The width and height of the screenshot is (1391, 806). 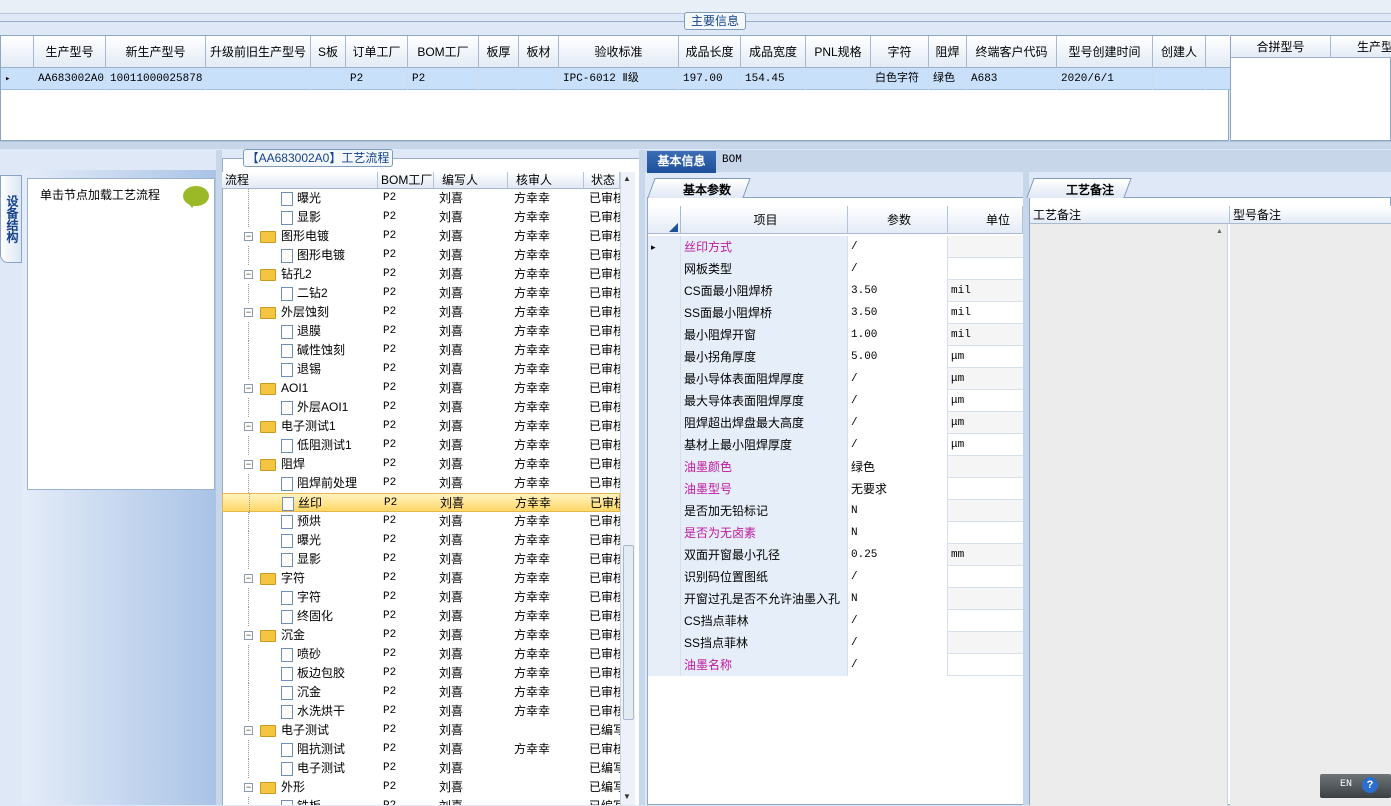 What do you see at coordinates (835, 313) in the screenshot?
I see `param-row: SS面最小阻焊桥 3.50 mil` at bounding box center [835, 313].